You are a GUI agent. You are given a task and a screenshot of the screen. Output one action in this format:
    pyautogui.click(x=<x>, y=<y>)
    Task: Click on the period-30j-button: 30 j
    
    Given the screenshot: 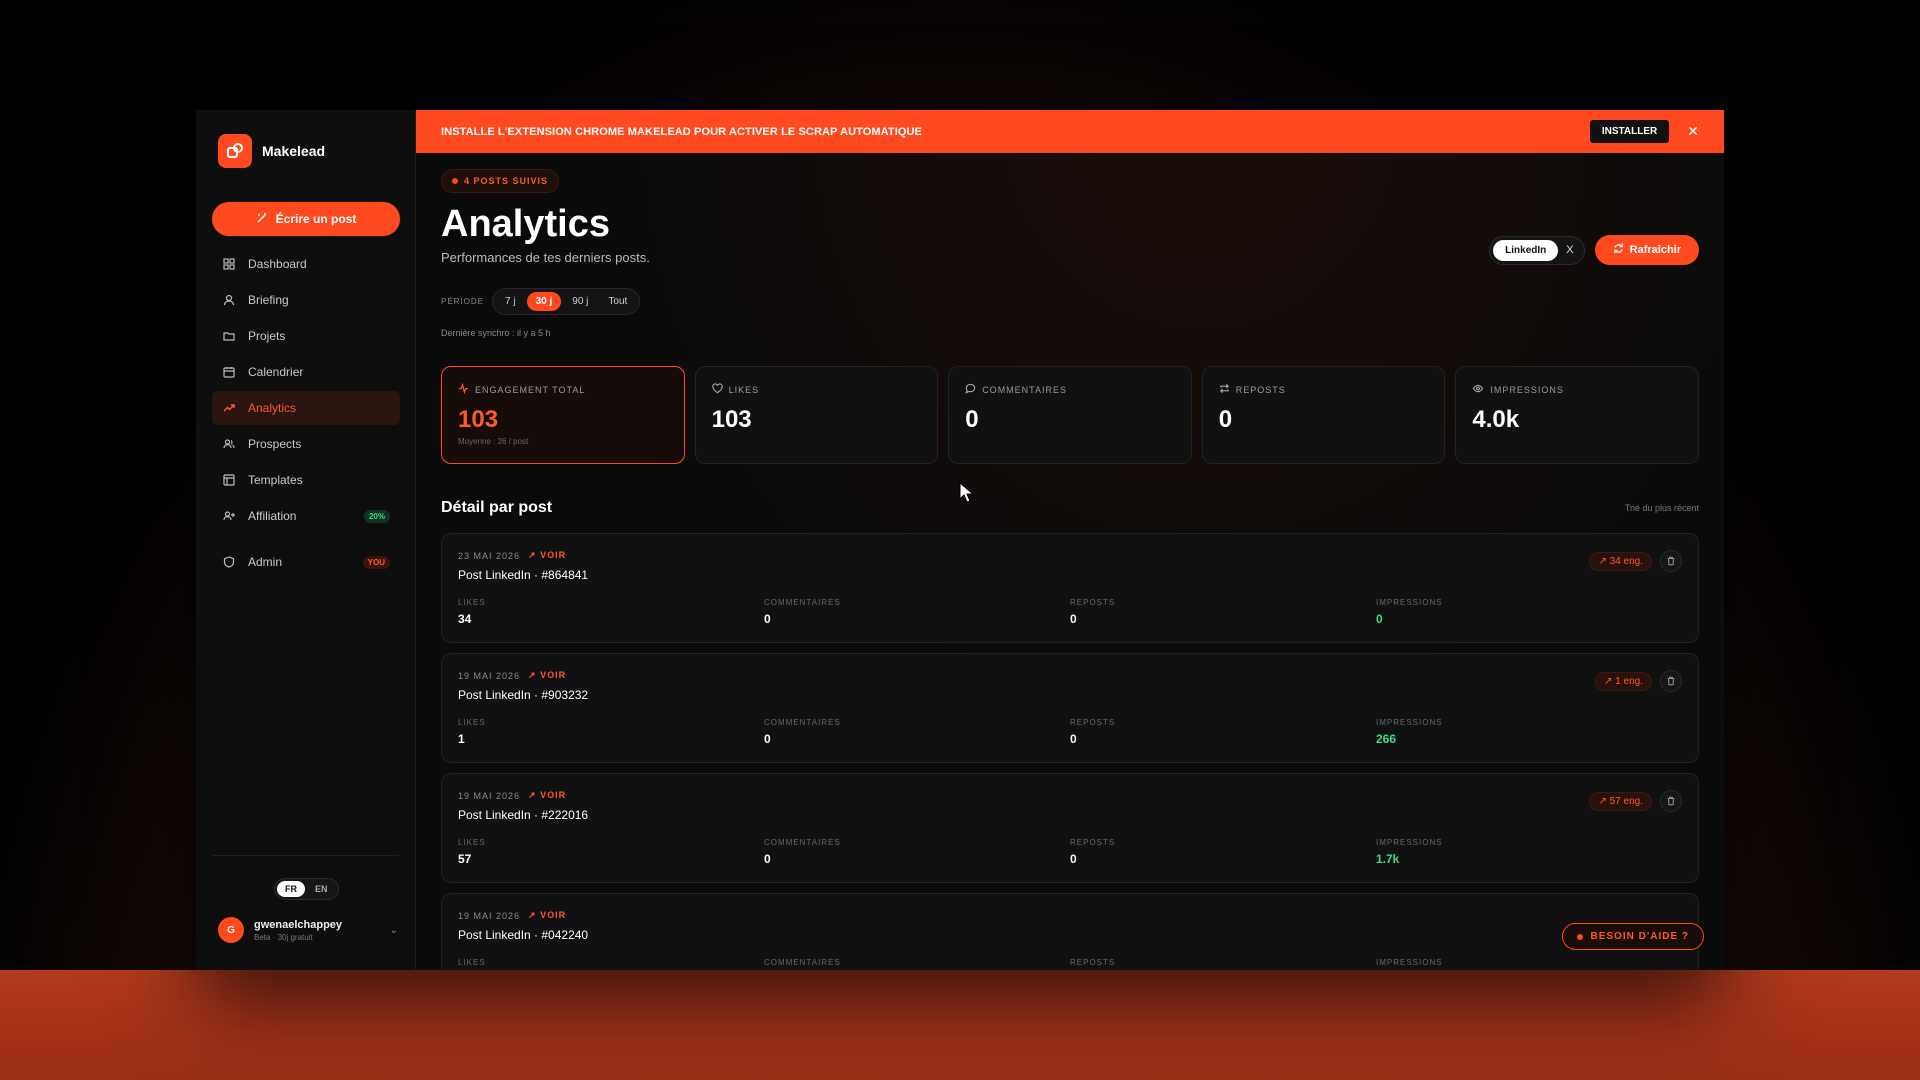 What is the action you would take?
    pyautogui.click(x=544, y=301)
    